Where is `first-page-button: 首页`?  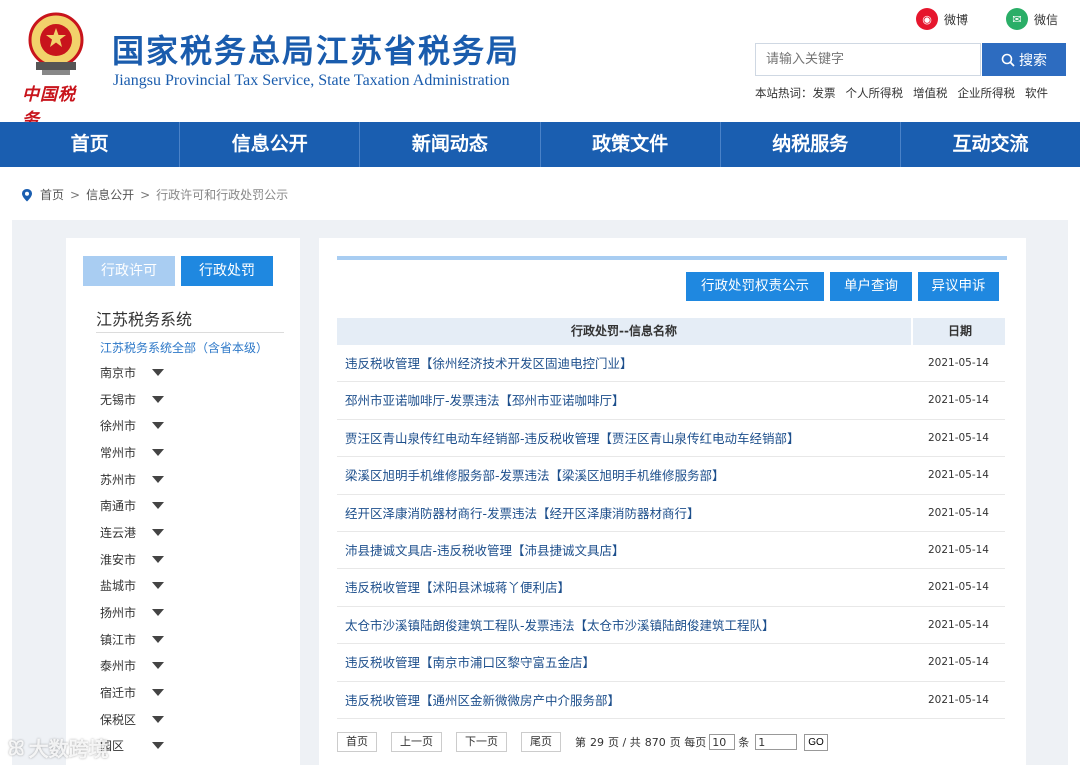 first-page-button: 首页 is located at coordinates (357, 742).